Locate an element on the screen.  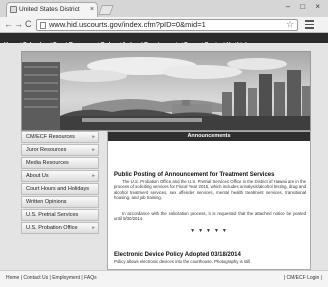
tab-close-icon: × is located at coordinates (92, 9).